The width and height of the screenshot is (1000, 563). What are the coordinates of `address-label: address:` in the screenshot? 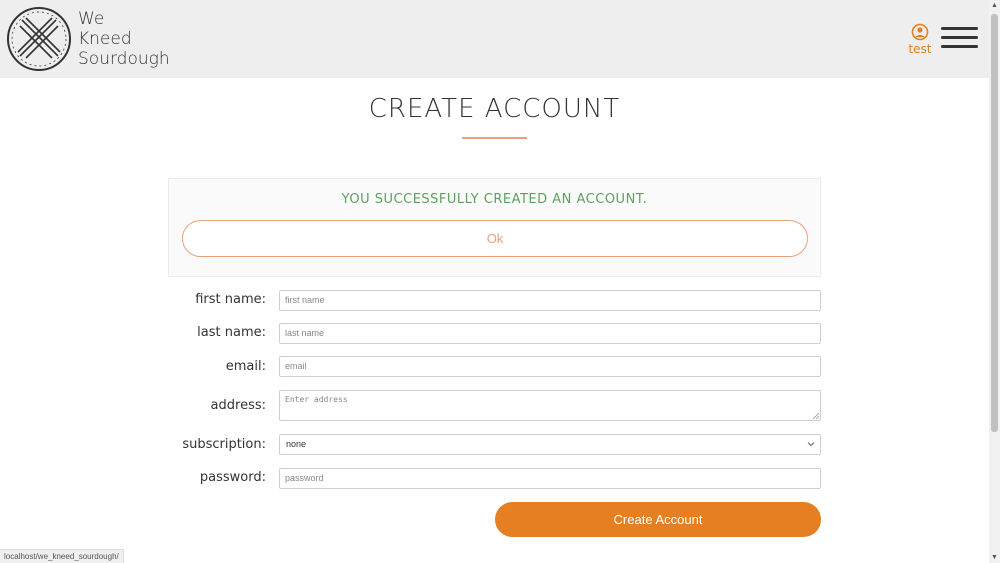 It's located at (238, 405).